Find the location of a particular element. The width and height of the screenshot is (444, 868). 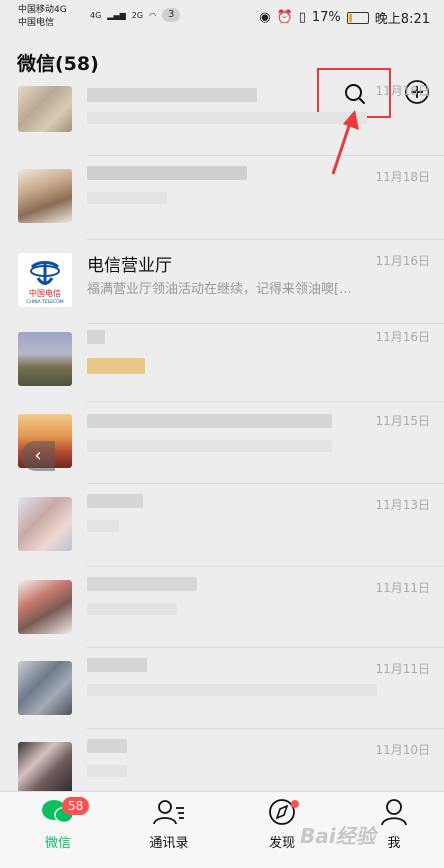

chat-row: 11月16日 is located at coordinates (222, 363).